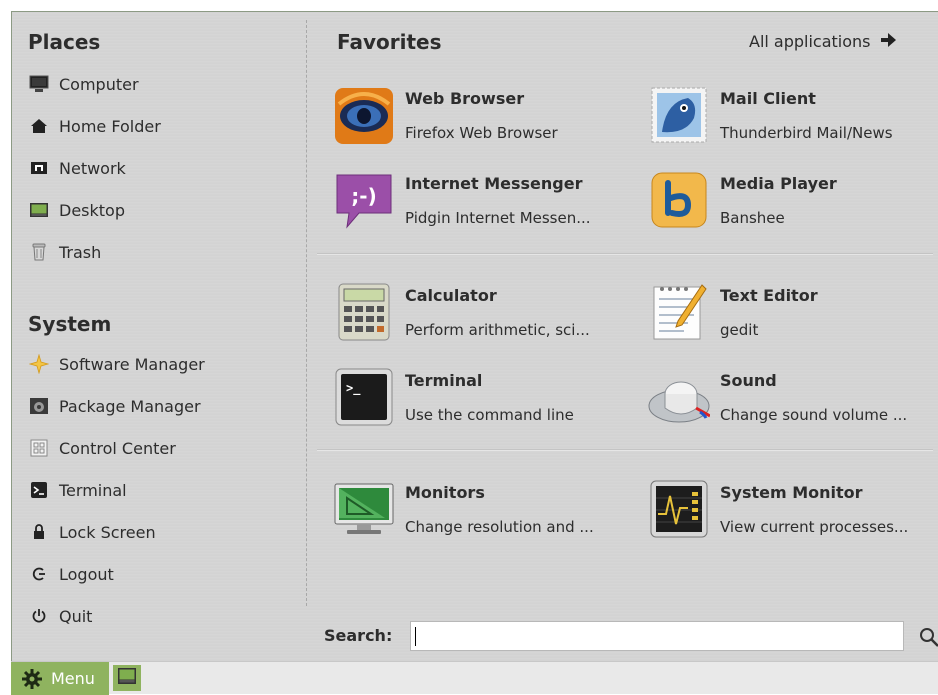 The width and height of the screenshot is (938, 695). I want to click on text-editor-icon, so click(679, 312).